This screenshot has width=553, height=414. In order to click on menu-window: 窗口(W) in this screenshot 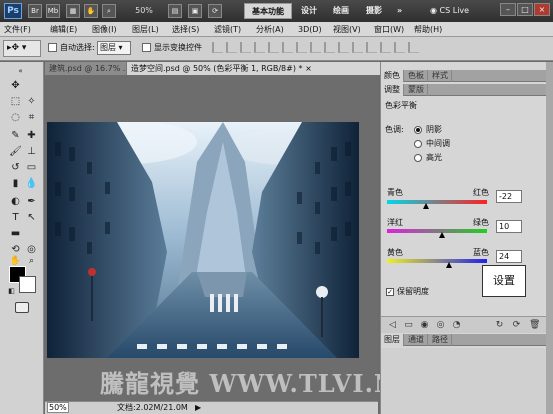, I will do `click(389, 29)`.